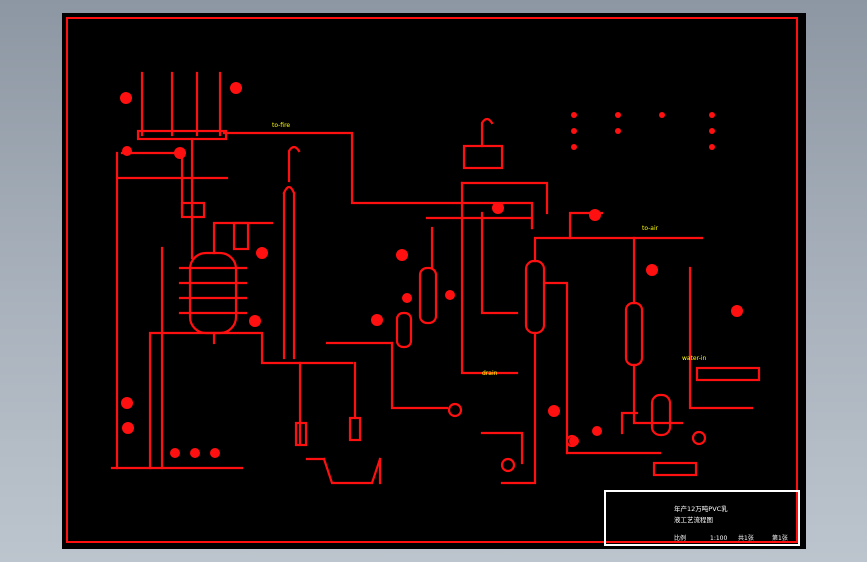  I want to click on column-side, so click(555, 368).